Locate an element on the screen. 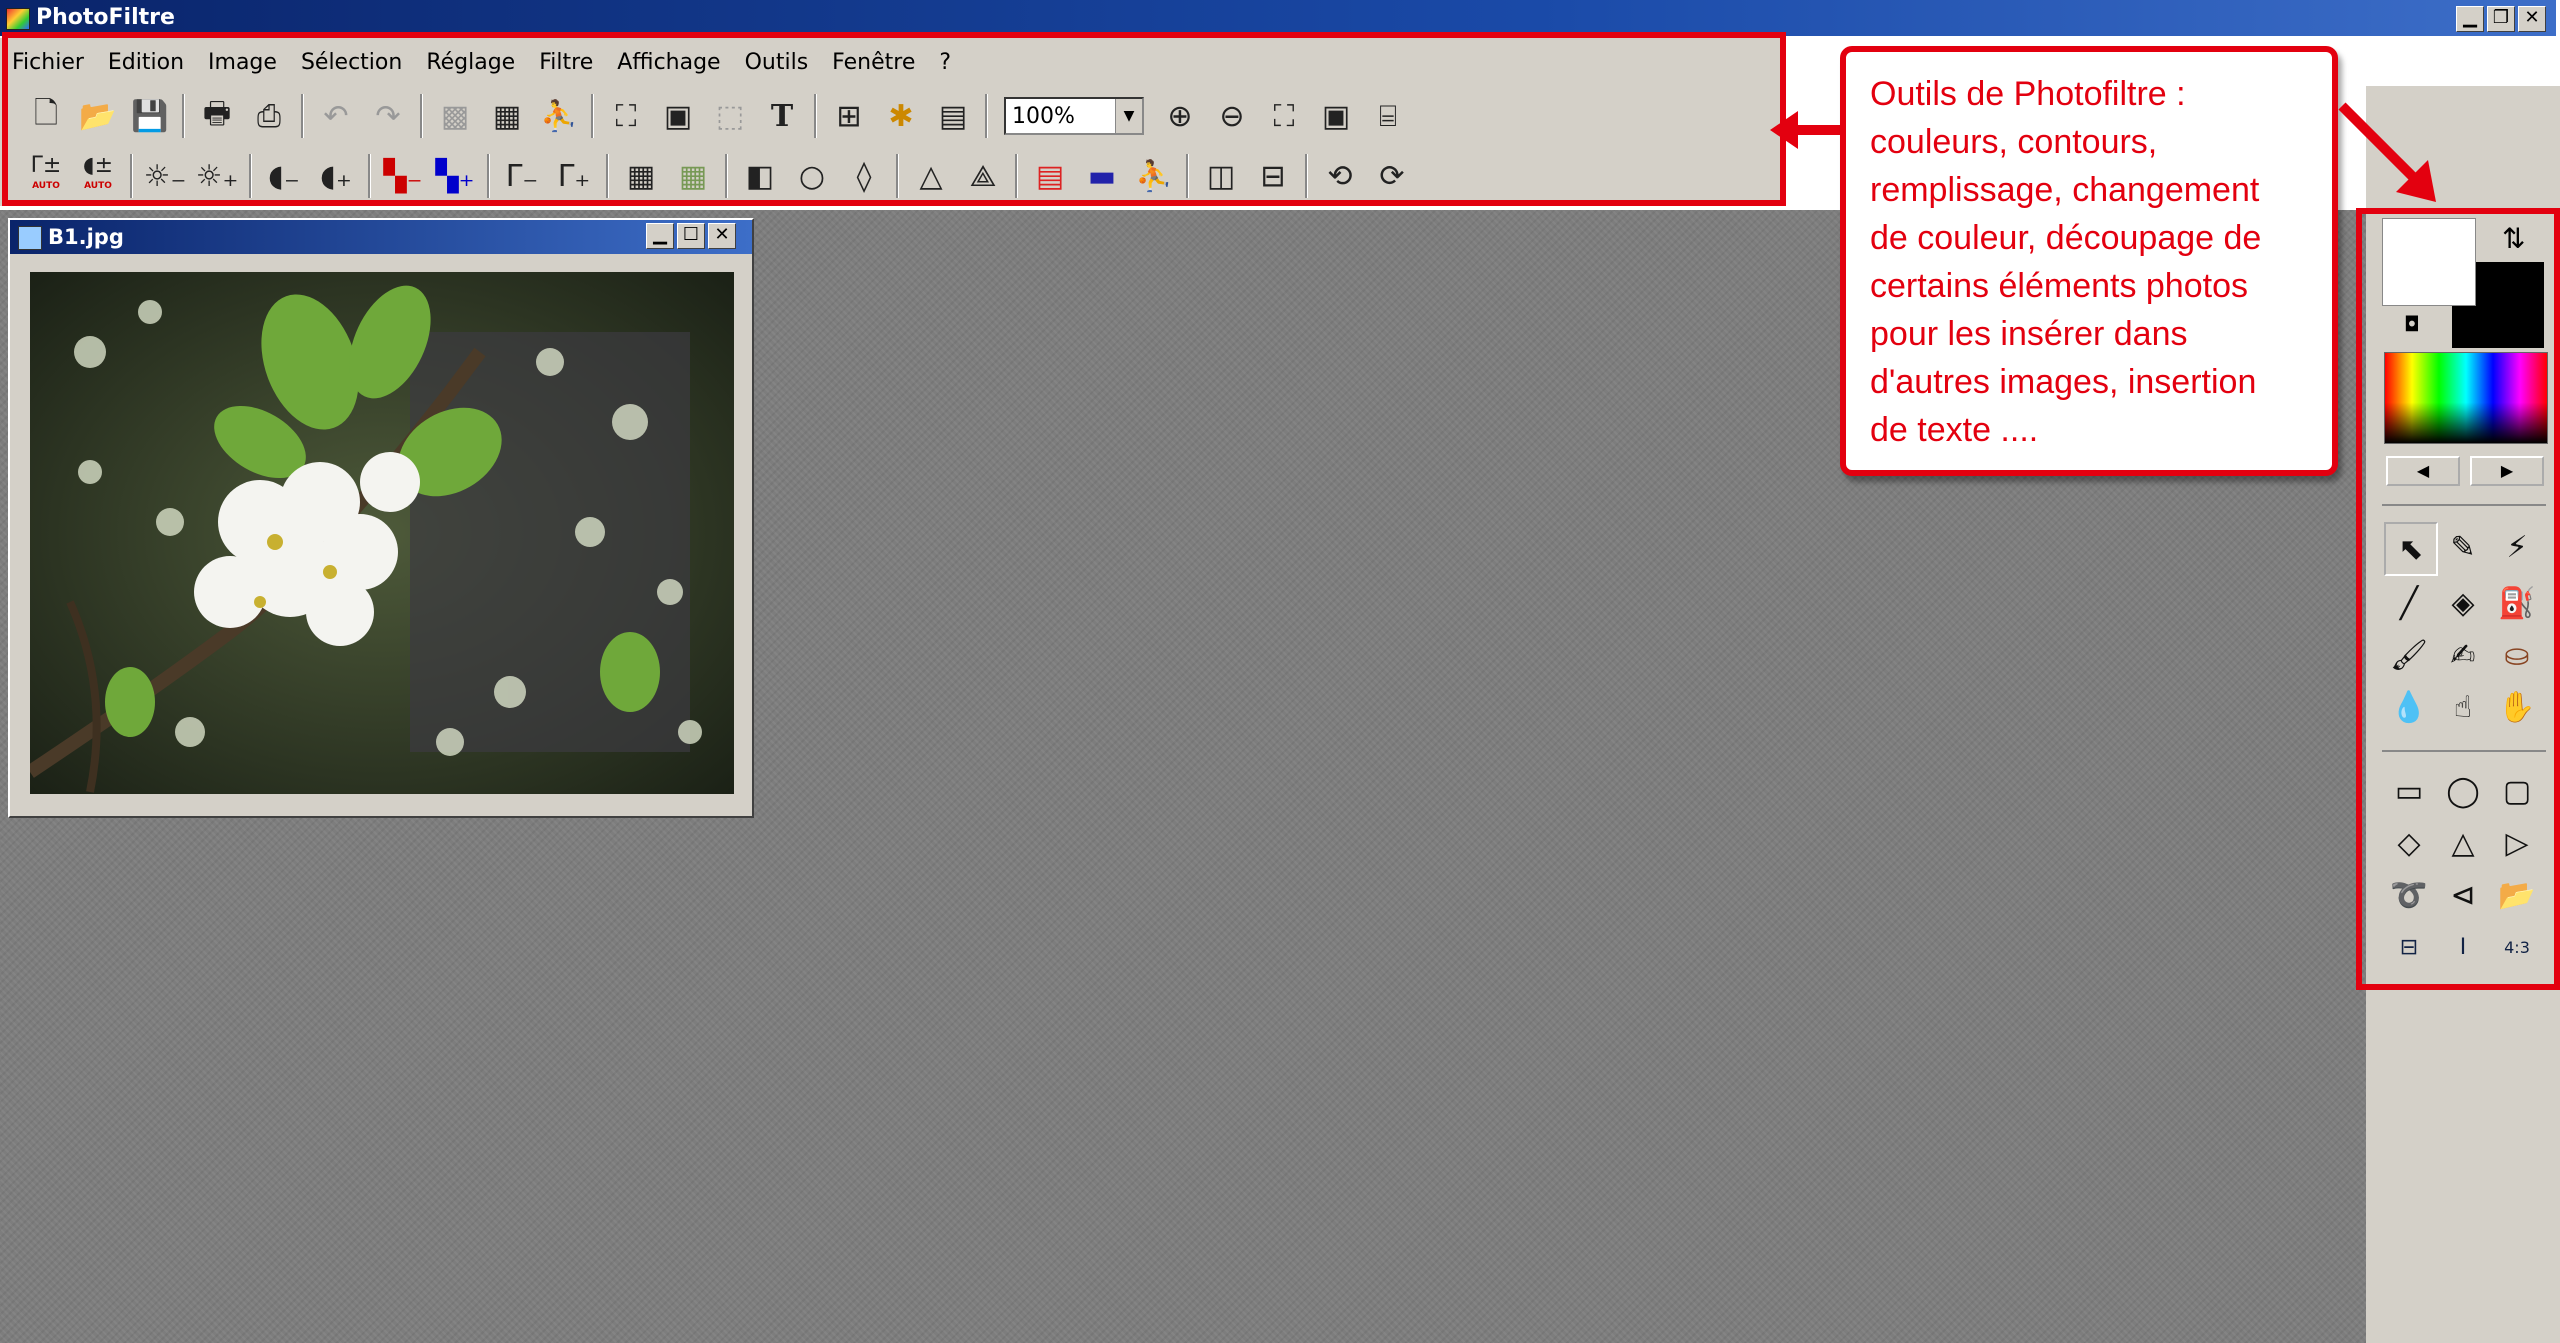 This screenshot has height=1343, width=2560. close-button: ✕ is located at coordinates (2532, 19).